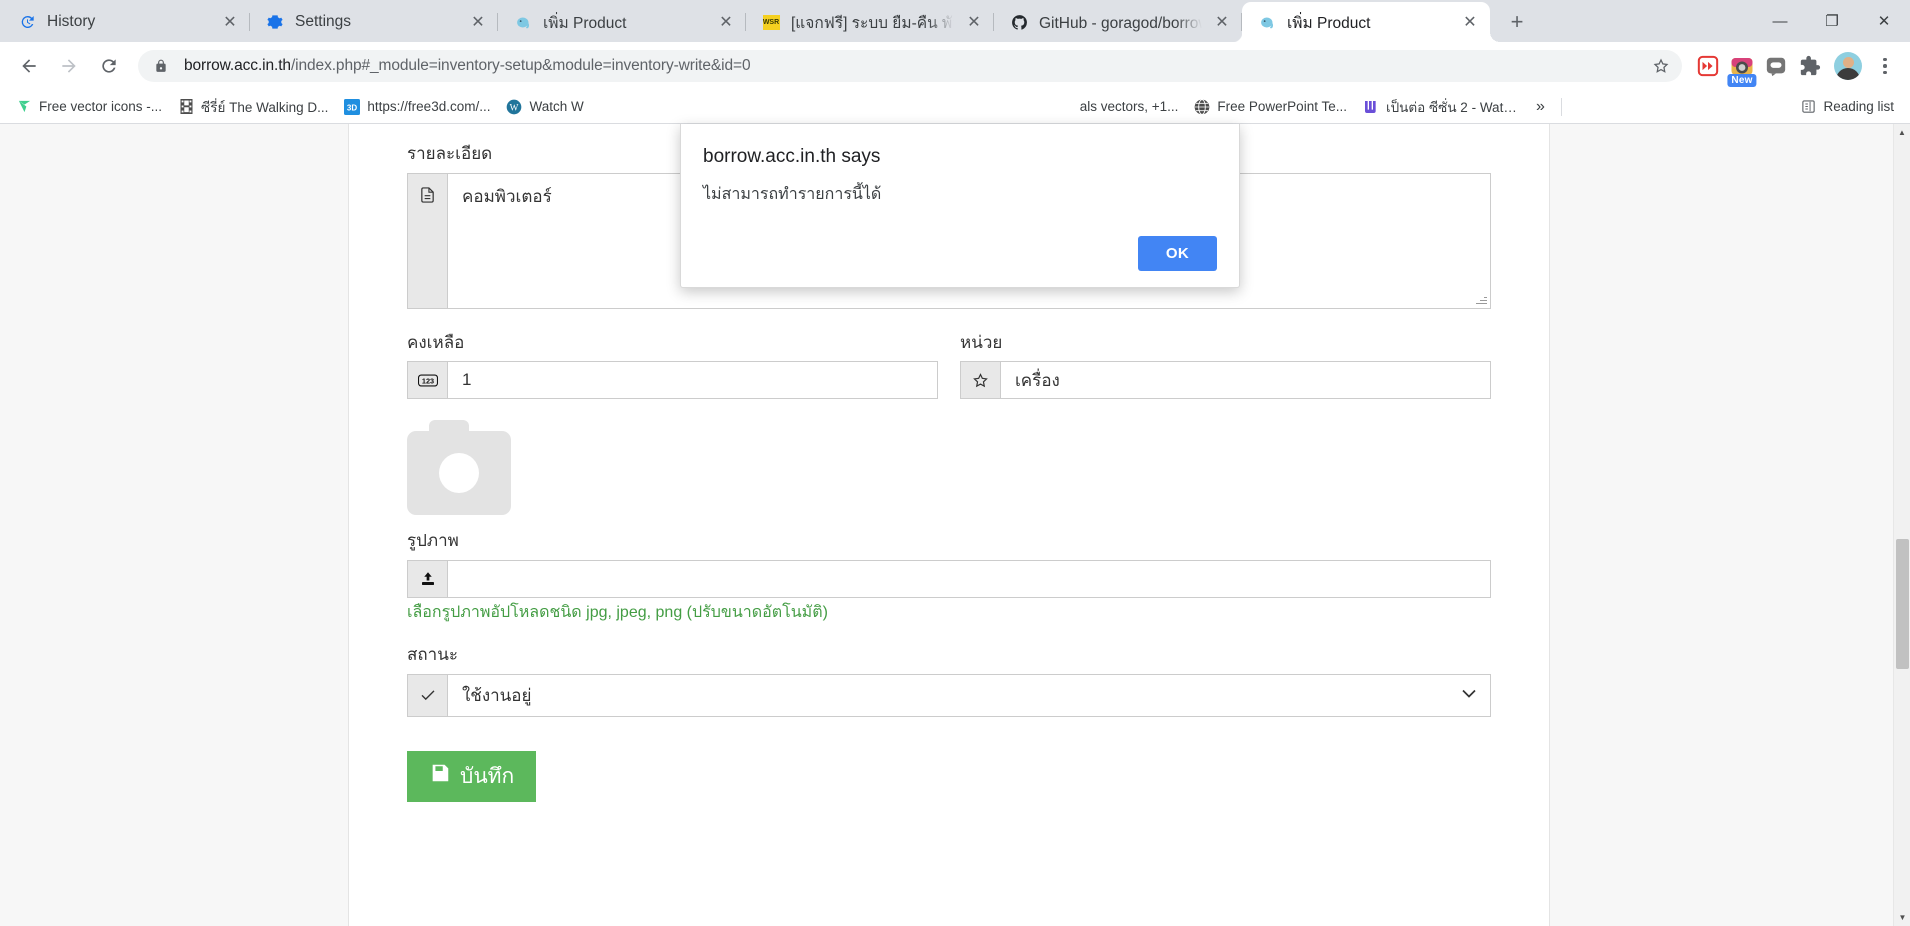 Image resolution: width=1910 pixels, height=926 pixels. What do you see at coordinates (432, 654) in the screenshot?
I see `status-label: สถานะ` at bounding box center [432, 654].